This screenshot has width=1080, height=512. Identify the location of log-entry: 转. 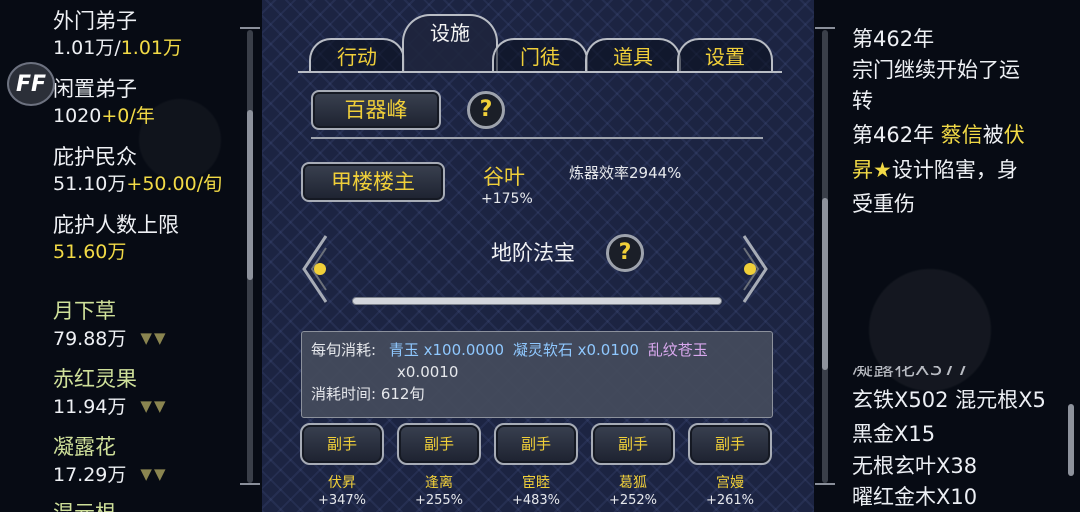
(862, 101).